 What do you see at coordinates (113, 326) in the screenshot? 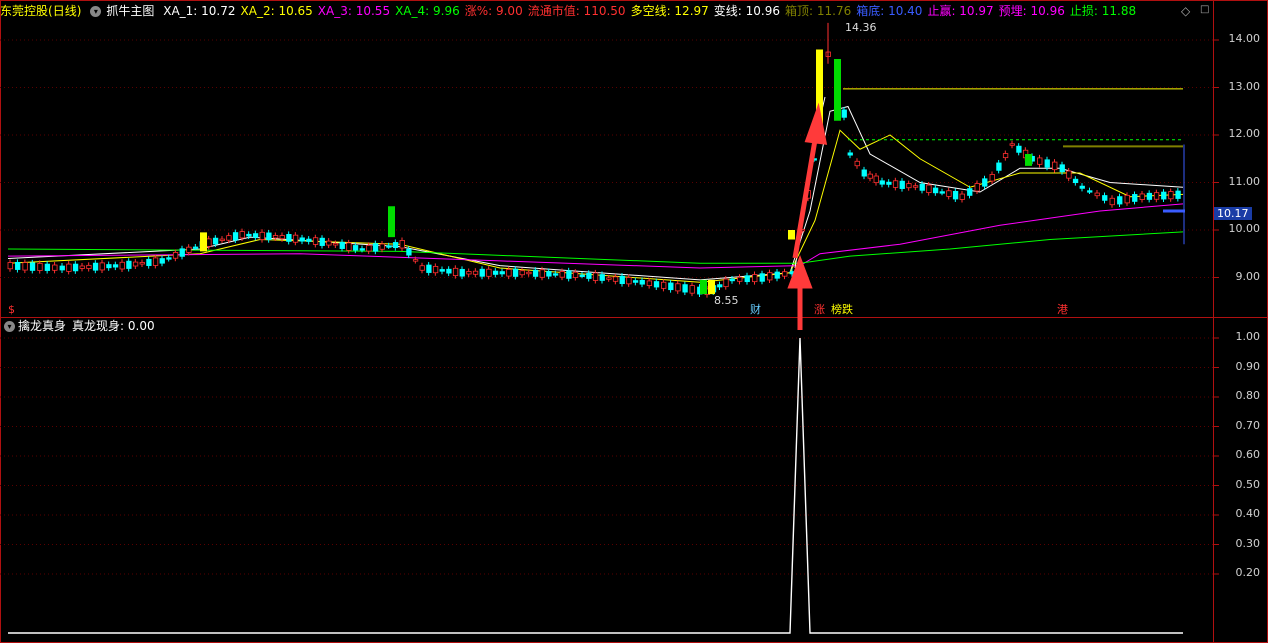
I see `sub-indicator-value: 真龙现身: 0.00` at bounding box center [113, 326].